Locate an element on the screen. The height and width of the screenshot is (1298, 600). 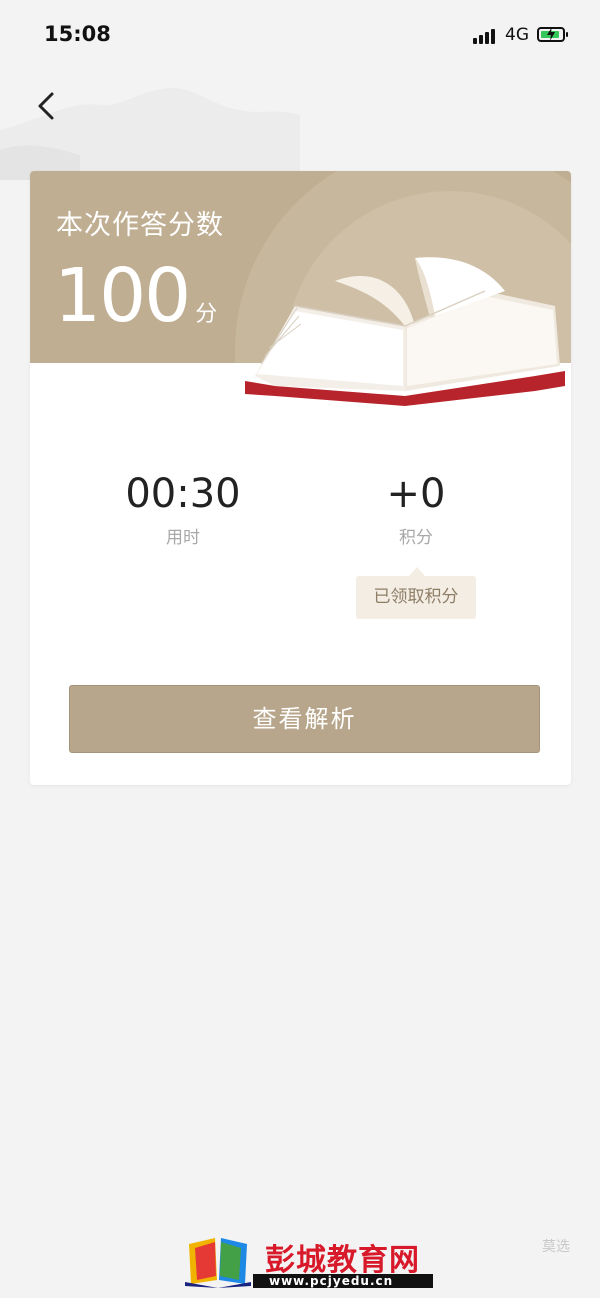
points-claimed-tip: 已领取积分 is located at coordinates (416, 593).